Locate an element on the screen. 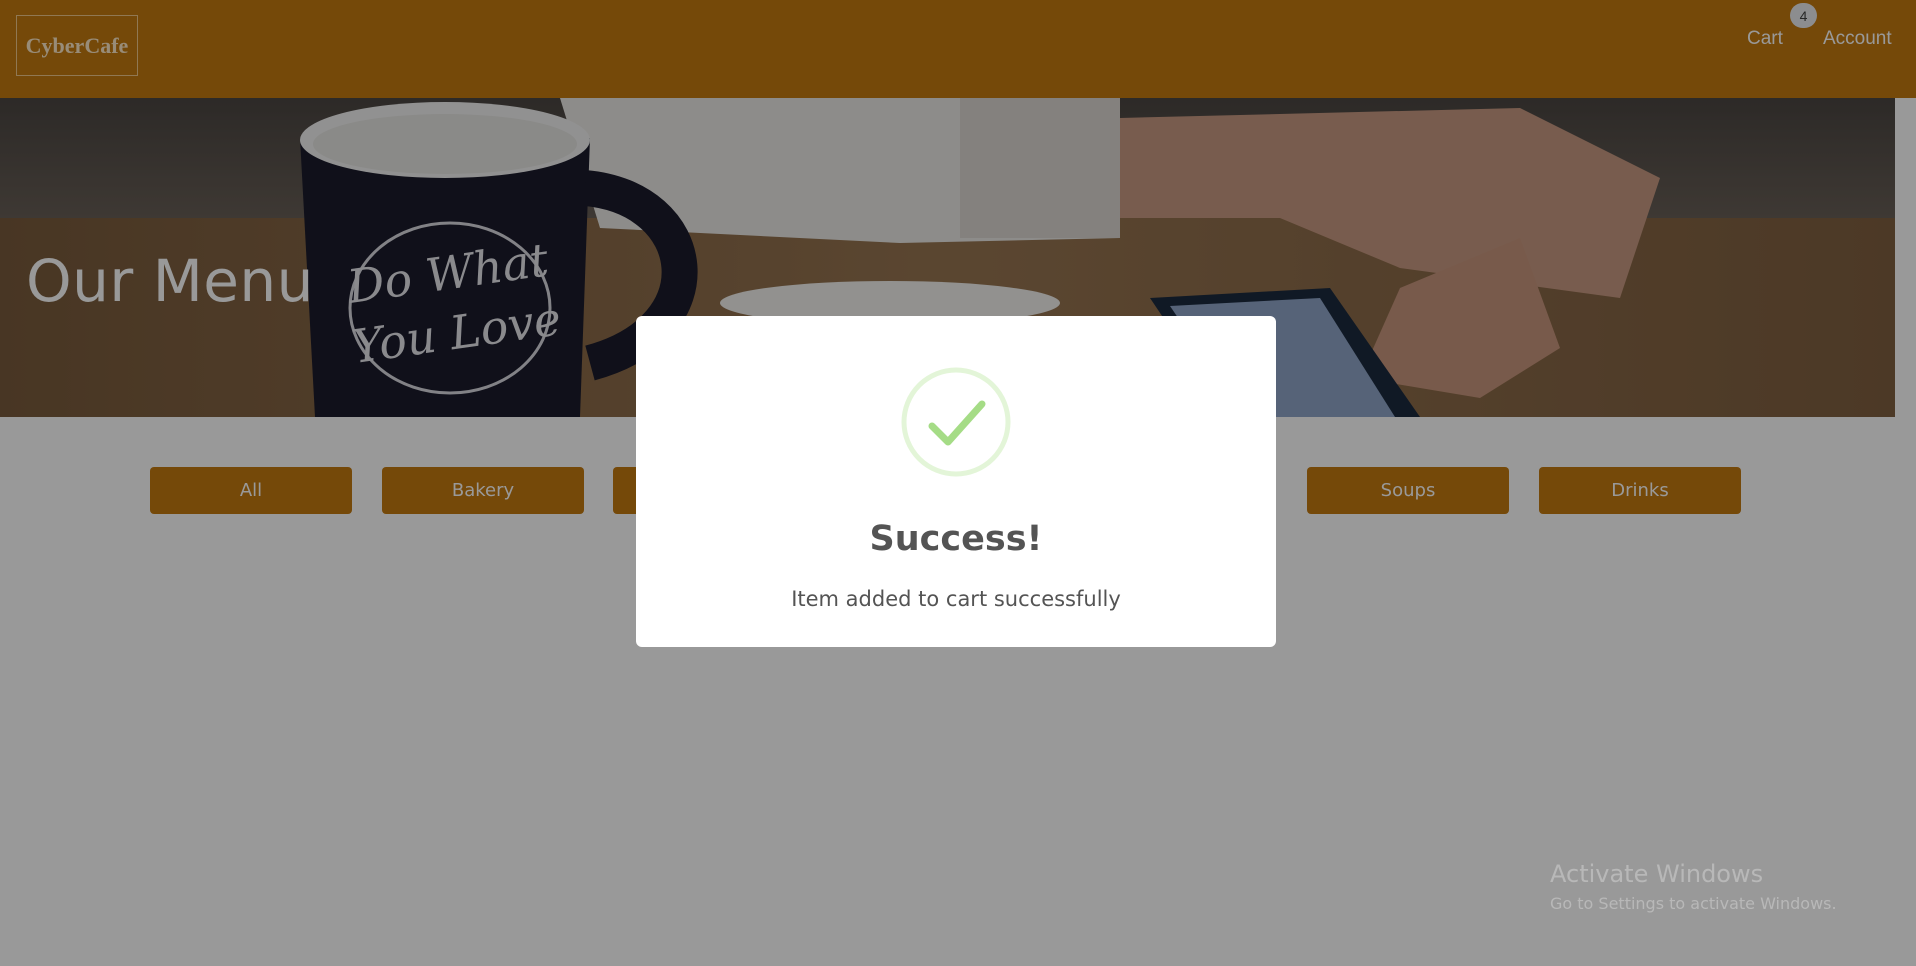  success-dialog: Success! Item added to cart successfully is located at coordinates (956, 481).